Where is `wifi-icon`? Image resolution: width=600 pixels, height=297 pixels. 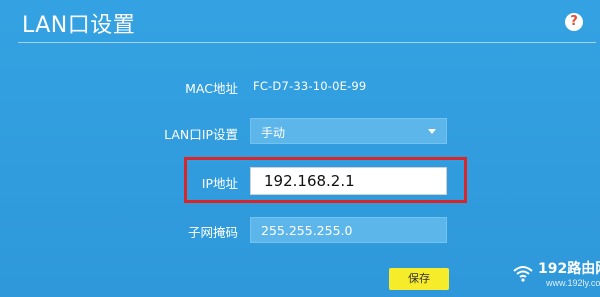
wifi-icon is located at coordinates (523, 274).